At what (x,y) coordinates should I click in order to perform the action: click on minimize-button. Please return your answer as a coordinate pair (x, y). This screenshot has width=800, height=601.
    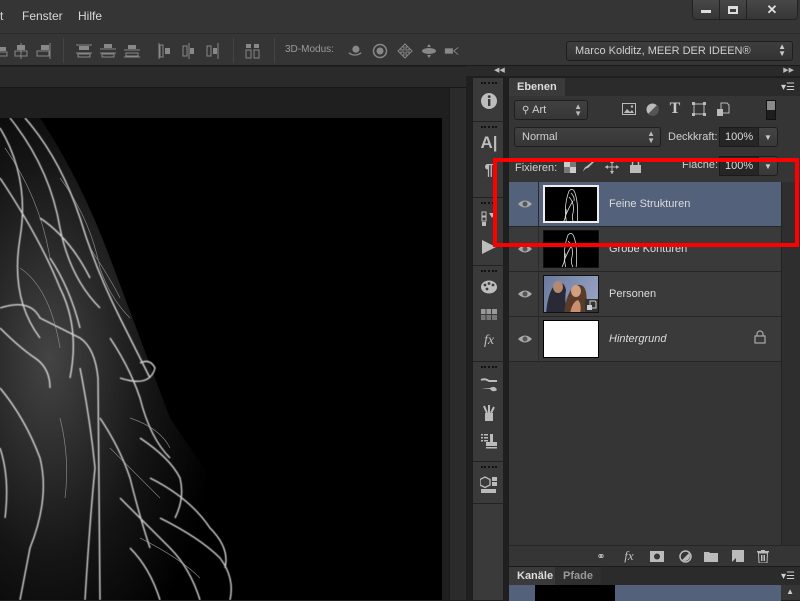
    Looking at the image, I should click on (707, 9).